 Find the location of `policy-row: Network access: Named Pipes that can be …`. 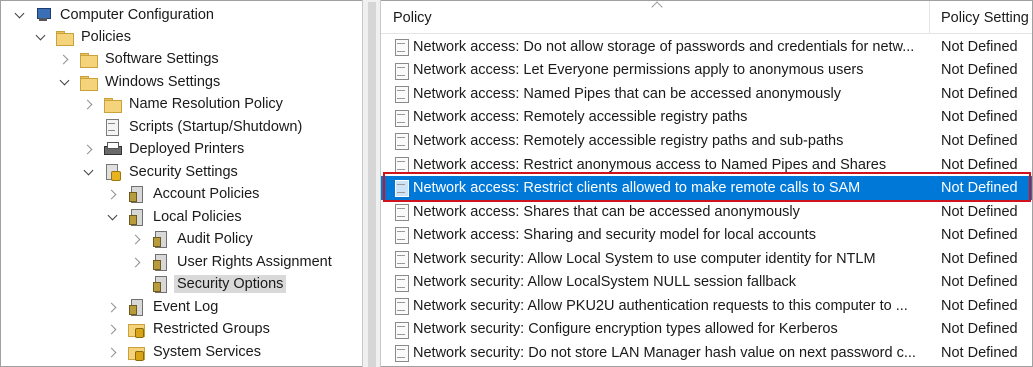

policy-row: Network access: Named Pipes that can be … is located at coordinates (706, 94).